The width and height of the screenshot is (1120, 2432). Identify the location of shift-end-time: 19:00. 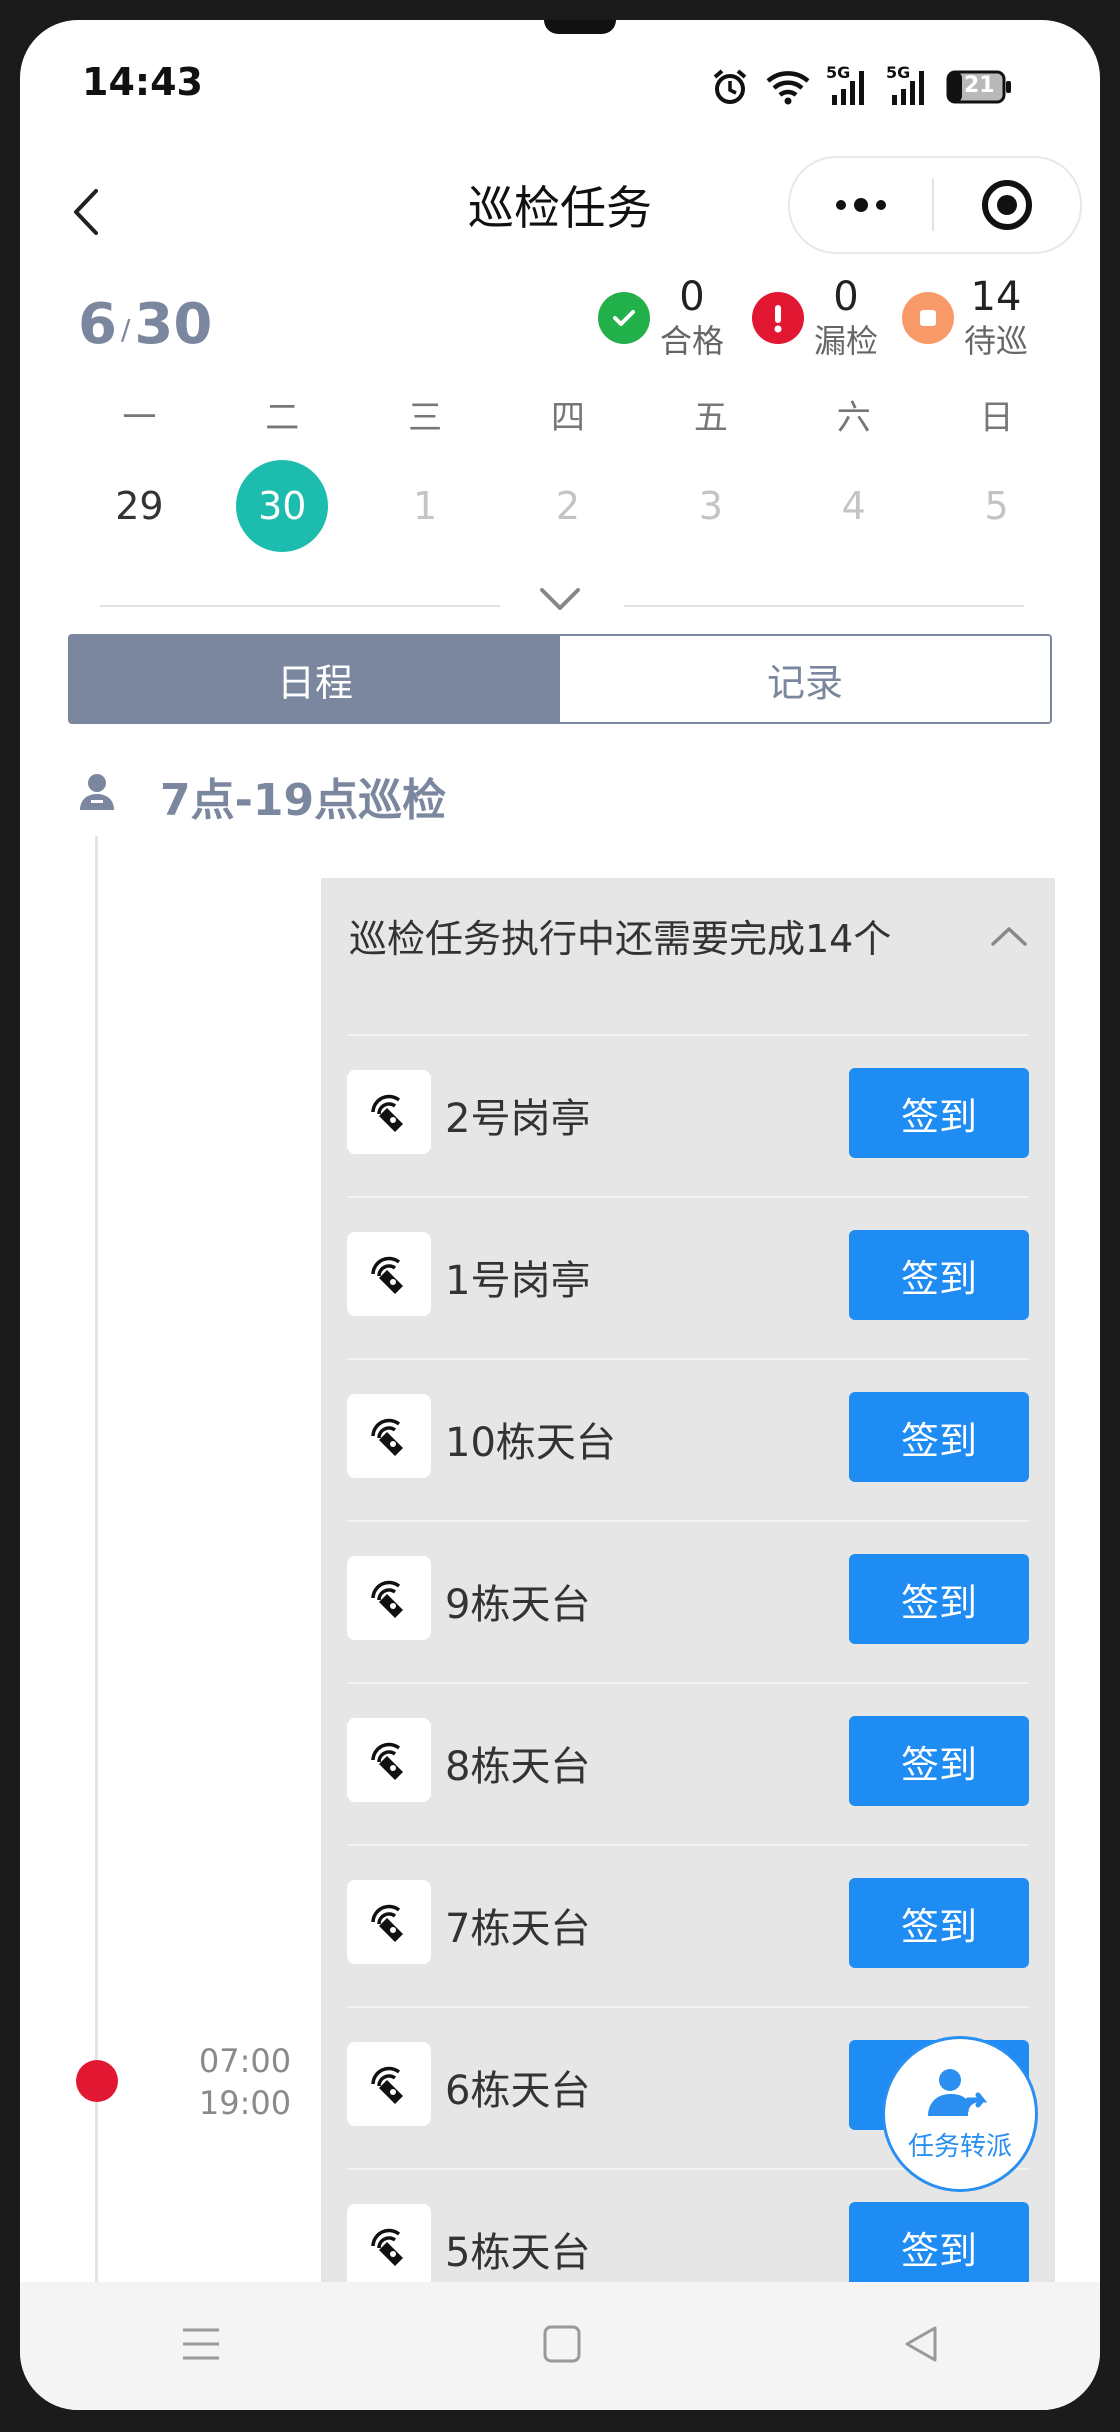
(245, 2103).